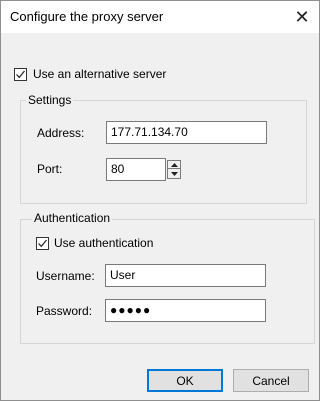 The image size is (320, 401). What do you see at coordinates (72, 218) in the screenshot?
I see `authentication-group-title: Authentication` at bounding box center [72, 218].